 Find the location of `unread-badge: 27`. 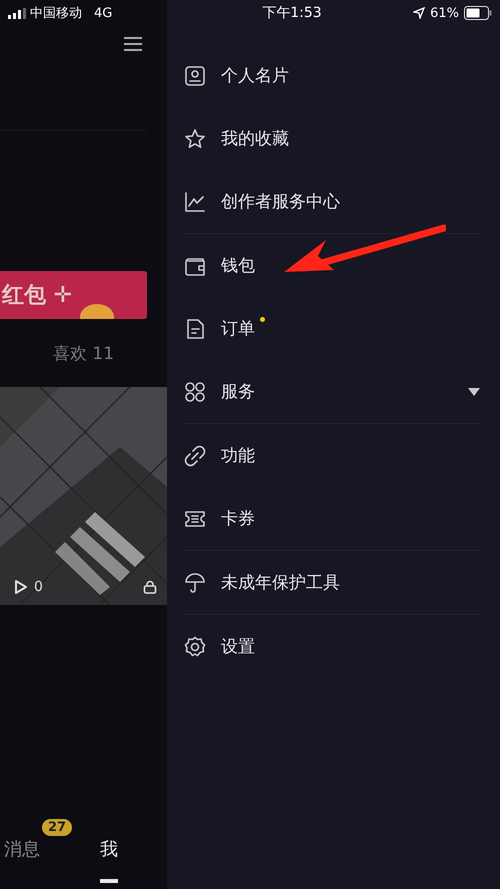

unread-badge: 27 is located at coordinates (57, 827).